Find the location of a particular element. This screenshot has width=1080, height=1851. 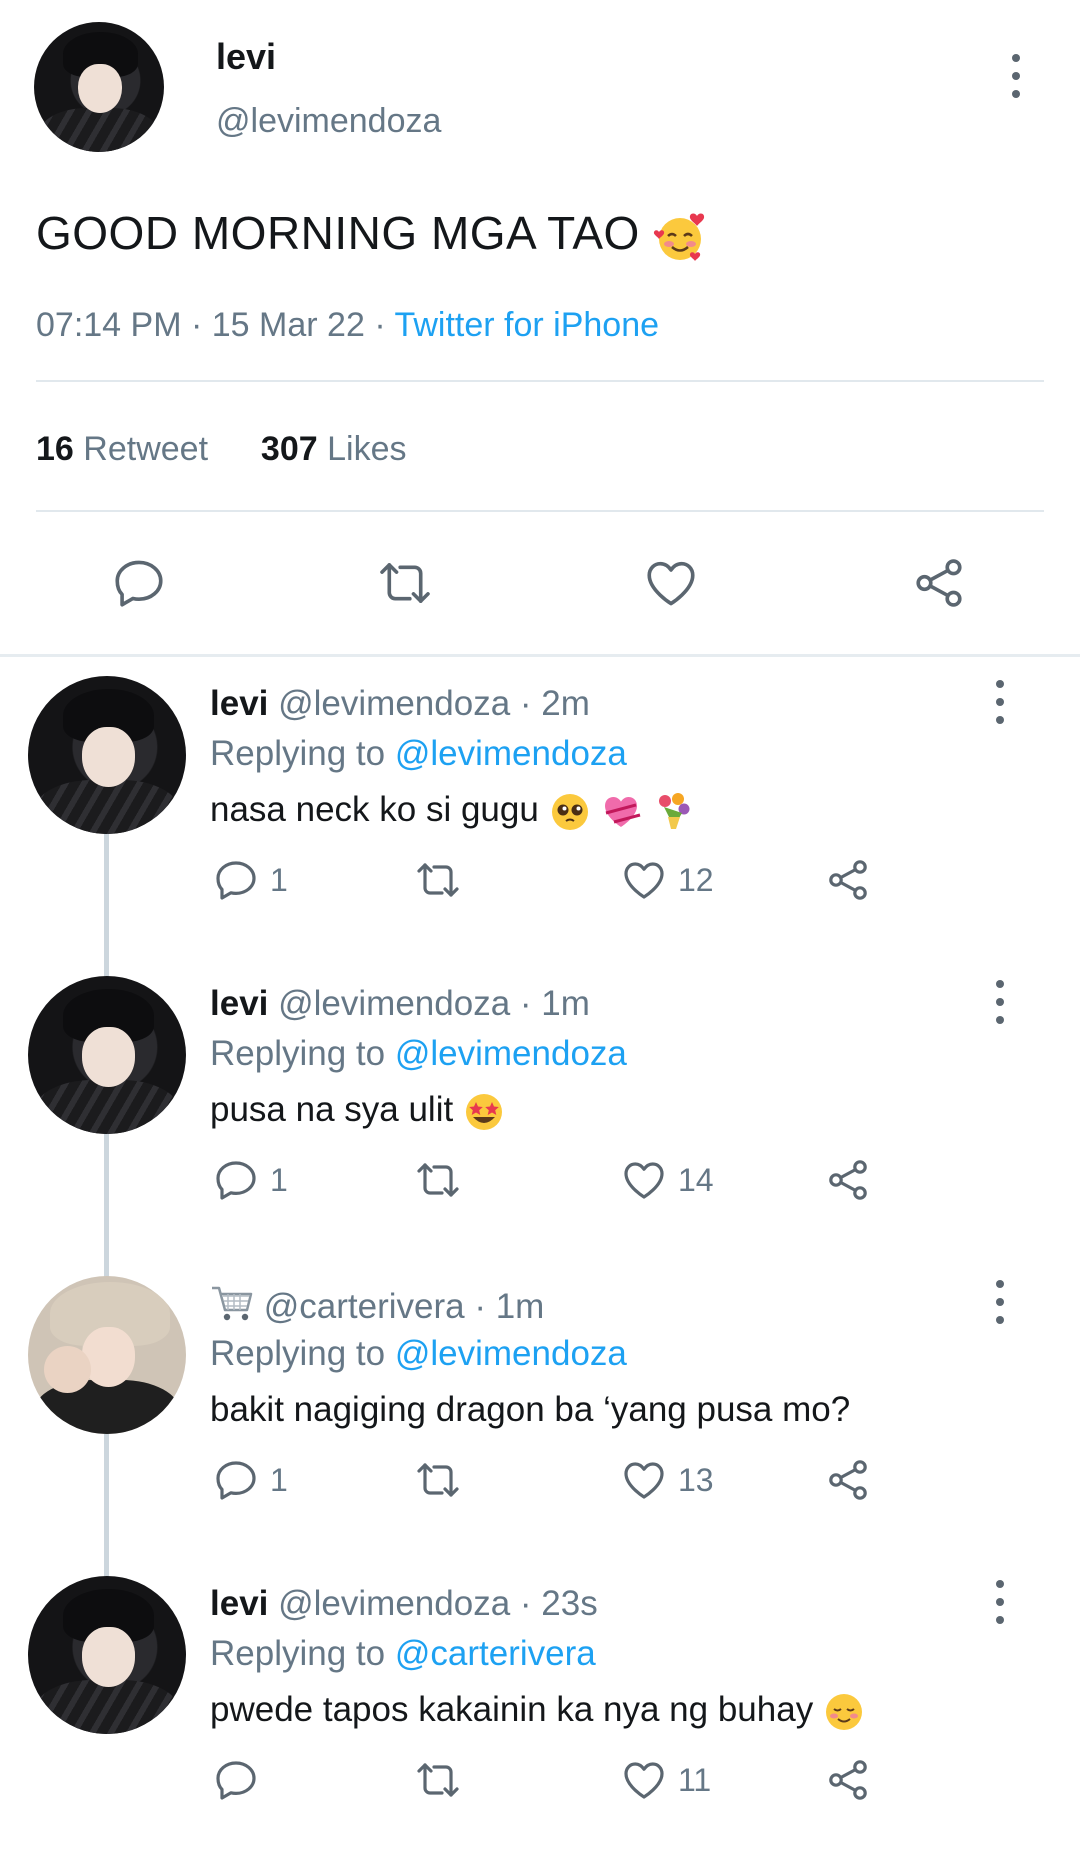

author-name: levi is located at coordinates (246, 57).